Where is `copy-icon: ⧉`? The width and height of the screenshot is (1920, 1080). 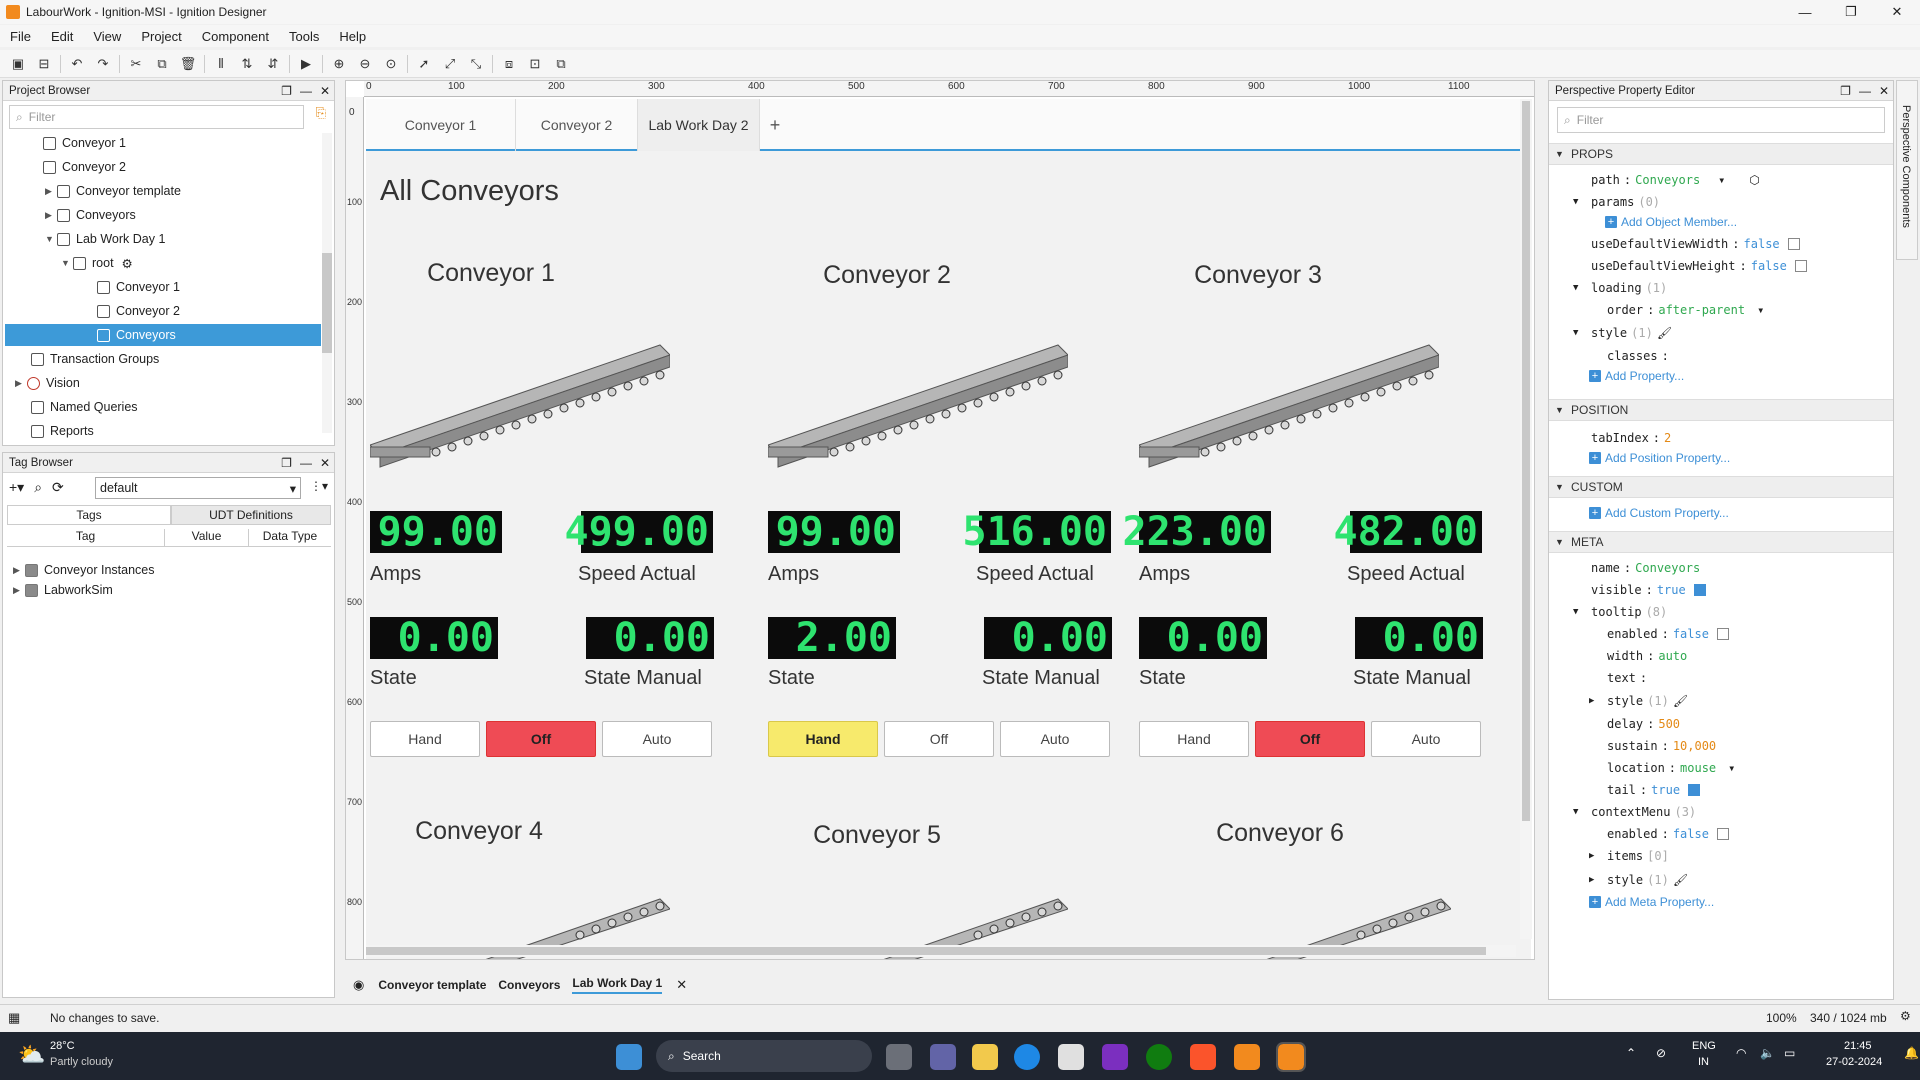
copy-icon: ⧉ is located at coordinates (162, 64).